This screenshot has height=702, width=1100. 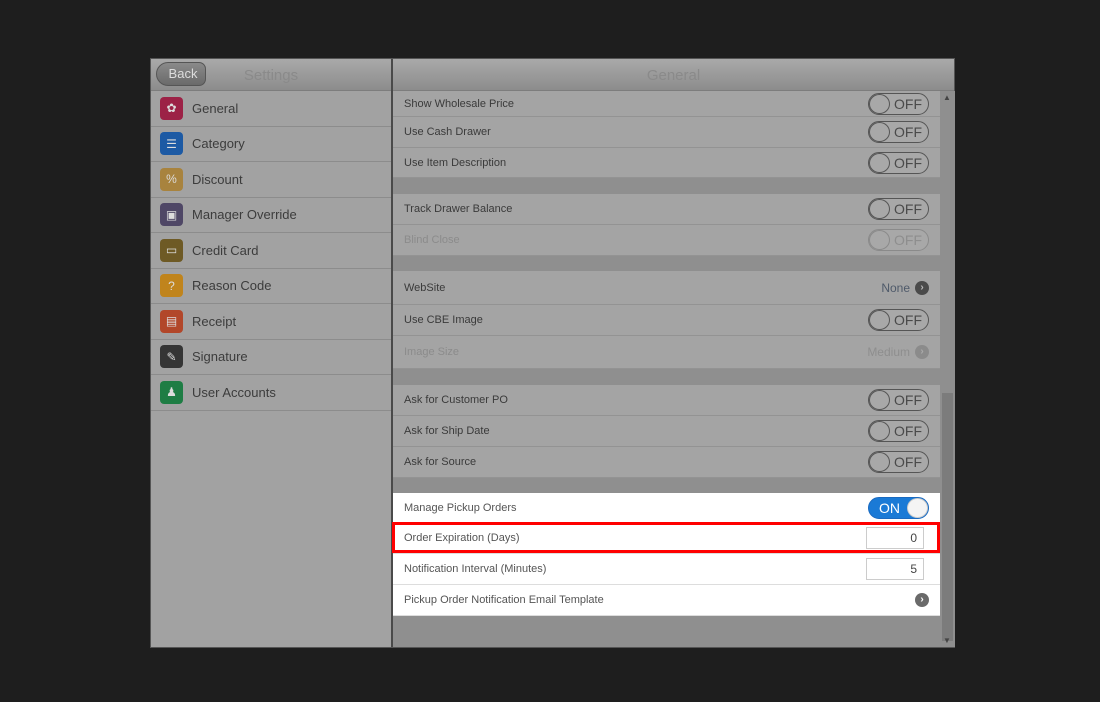 What do you see at coordinates (271, 357) in the screenshot?
I see `sidebar-item-signature: ✎ Signature` at bounding box center [271, 357].